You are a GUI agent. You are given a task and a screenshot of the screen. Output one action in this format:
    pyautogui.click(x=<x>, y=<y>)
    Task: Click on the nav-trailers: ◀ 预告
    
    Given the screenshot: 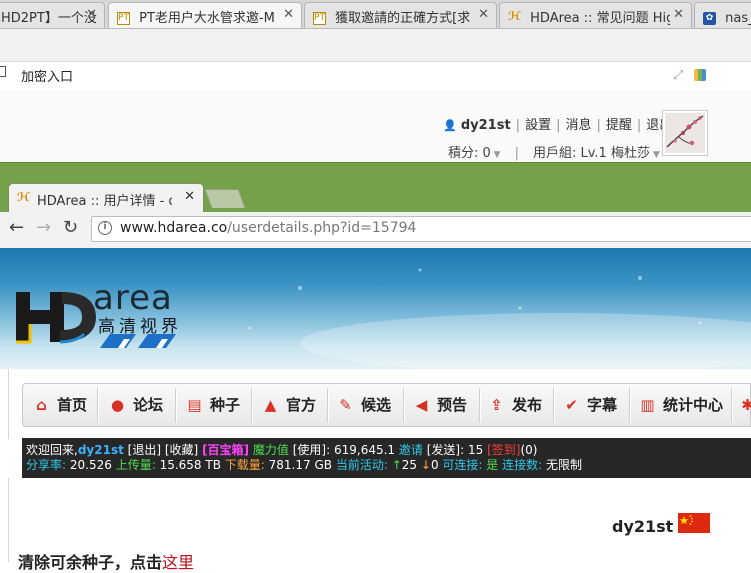 What is the action you would take?
    pyautogui.click(x=440, y=405)
    